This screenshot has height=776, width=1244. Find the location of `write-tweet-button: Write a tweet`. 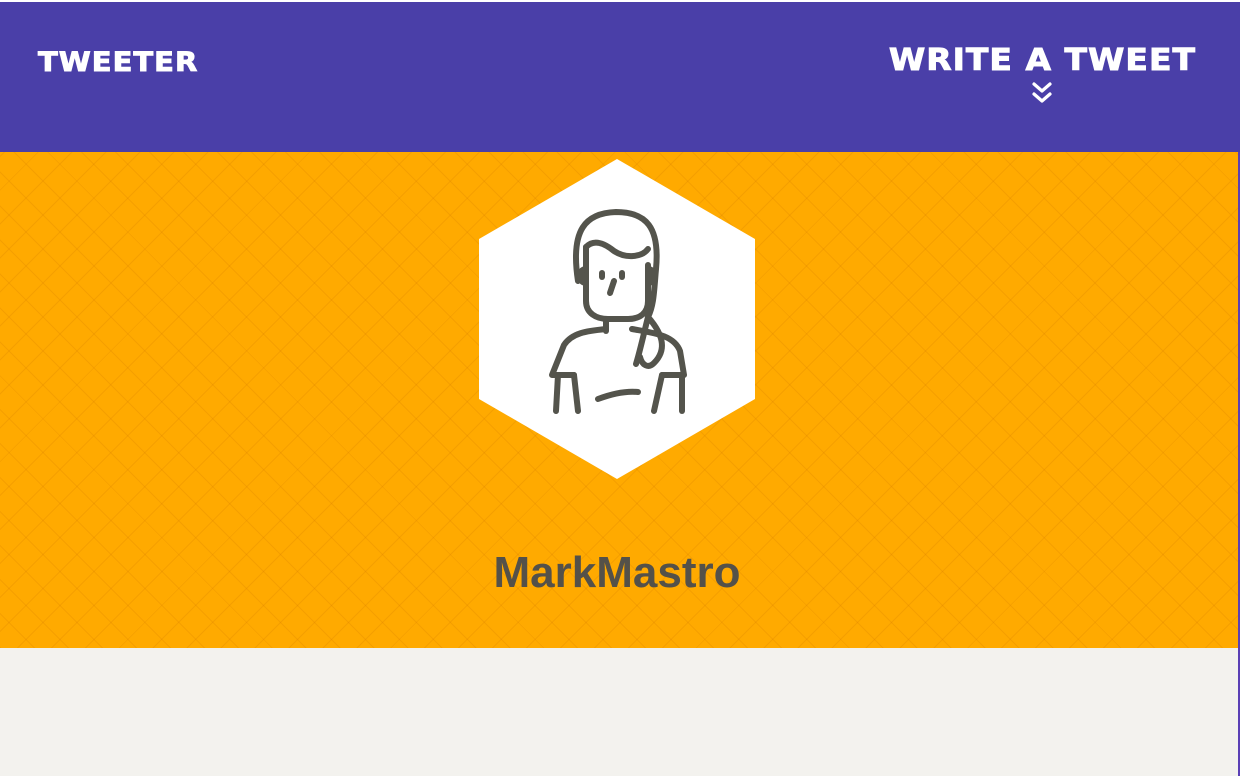

write-tweet-button: Write a tweet is located at coordinates (1042, 73).